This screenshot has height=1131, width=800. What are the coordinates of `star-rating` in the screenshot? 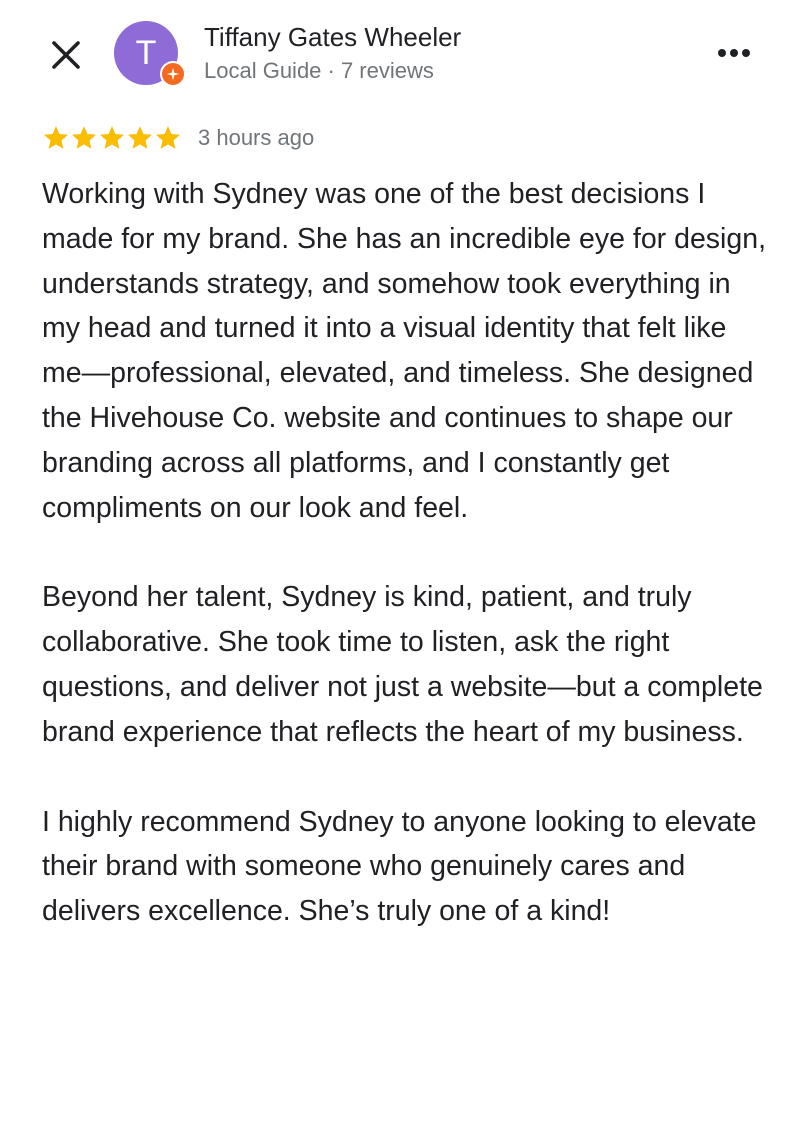 It's located at (112, 138).